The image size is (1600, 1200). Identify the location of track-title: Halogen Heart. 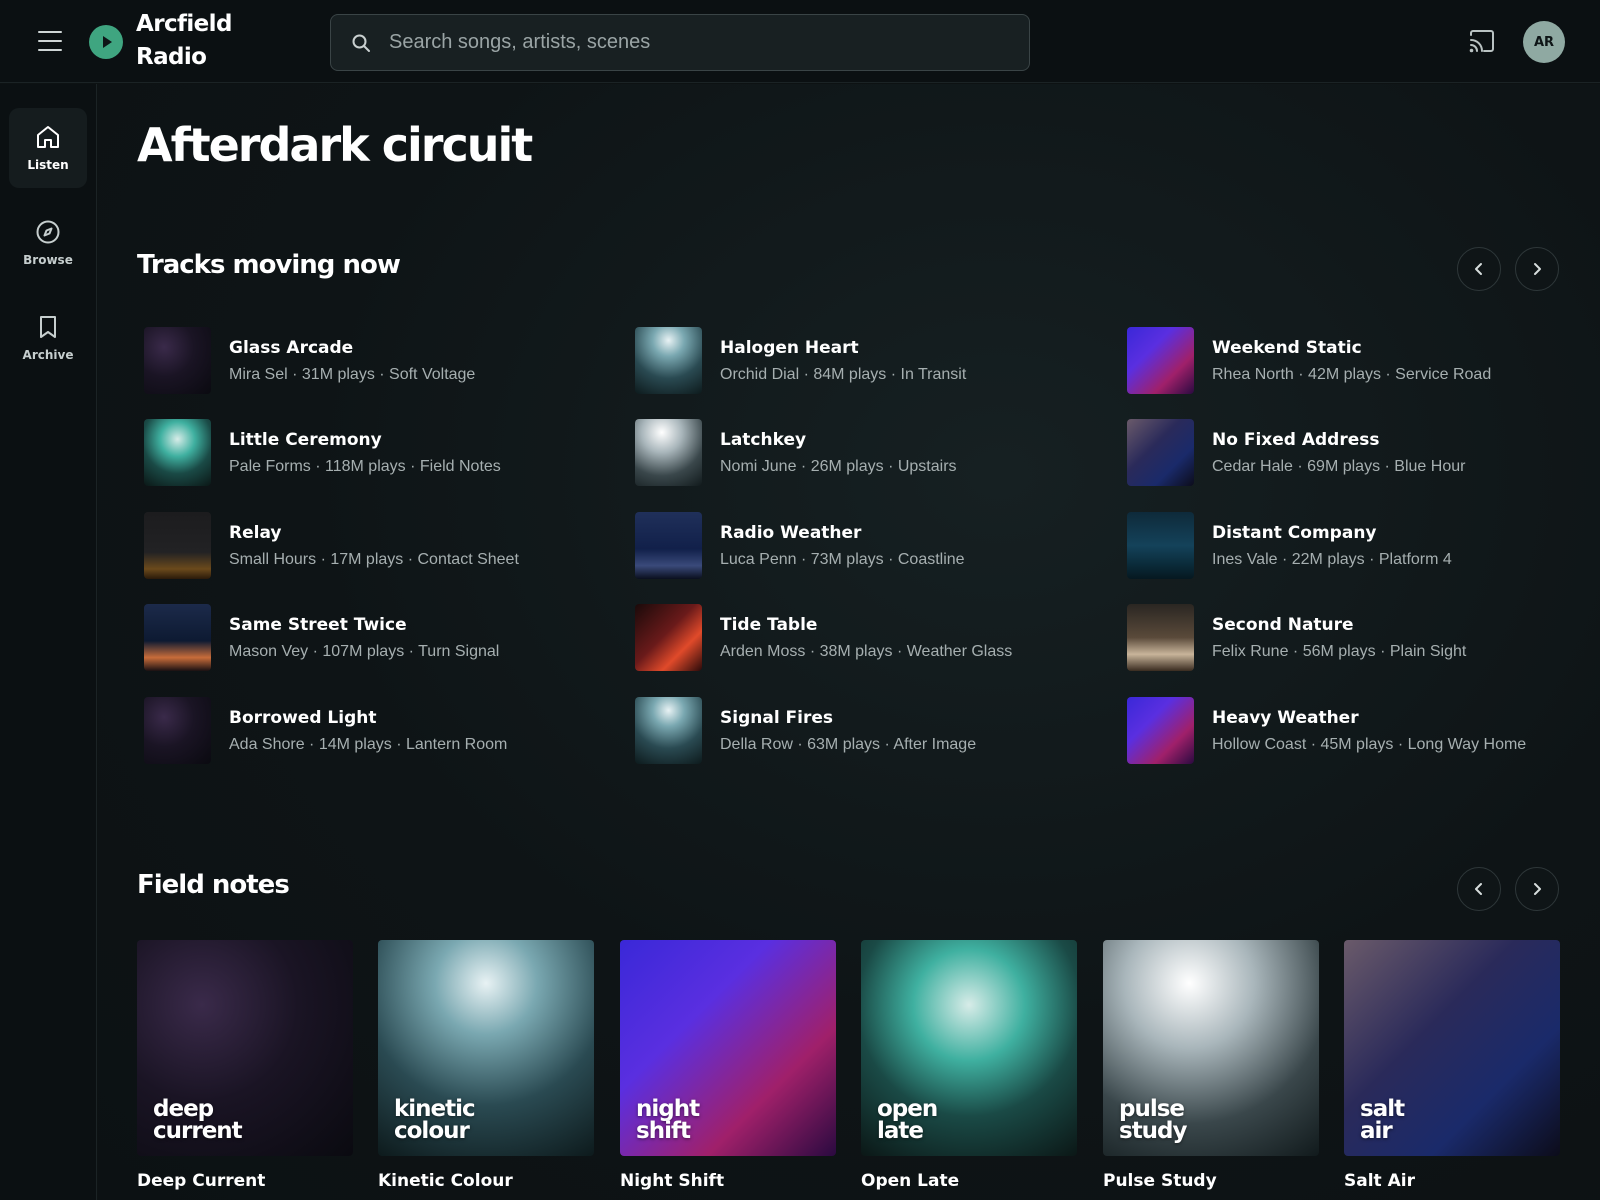
(789, 348).